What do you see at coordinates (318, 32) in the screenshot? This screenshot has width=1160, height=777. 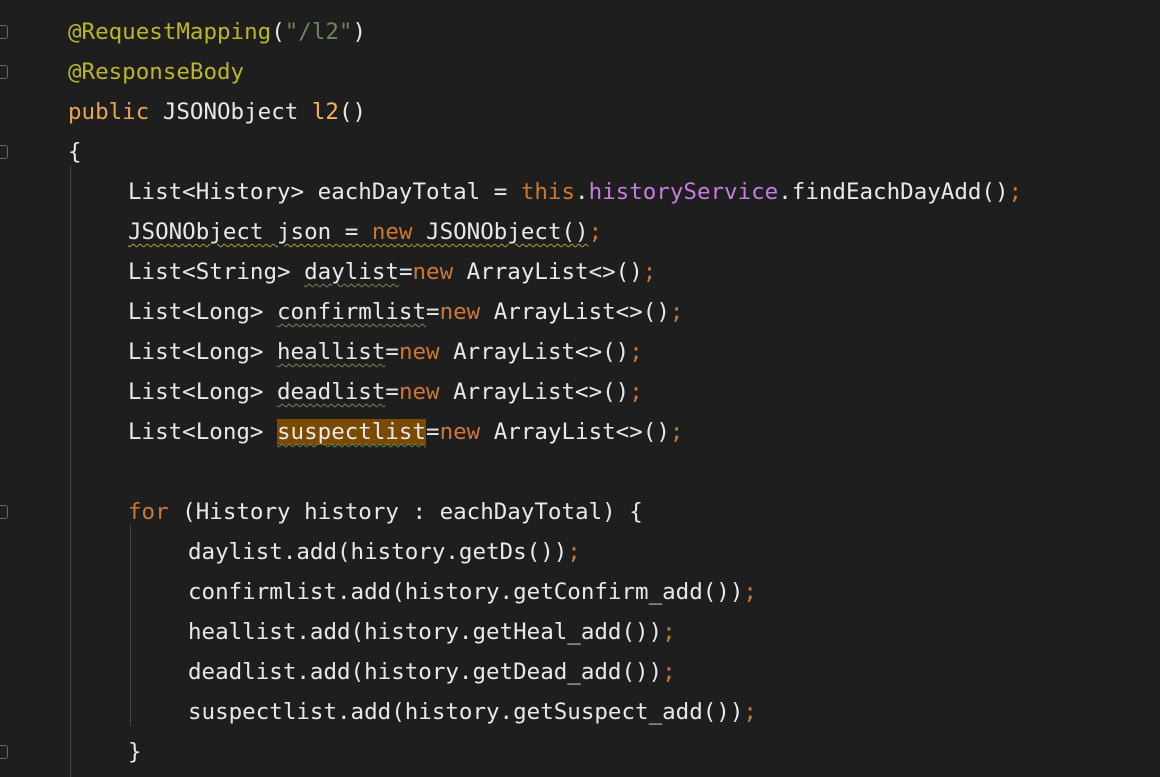 I see `code-token: "/l2"` at bounding box center [318, 32].